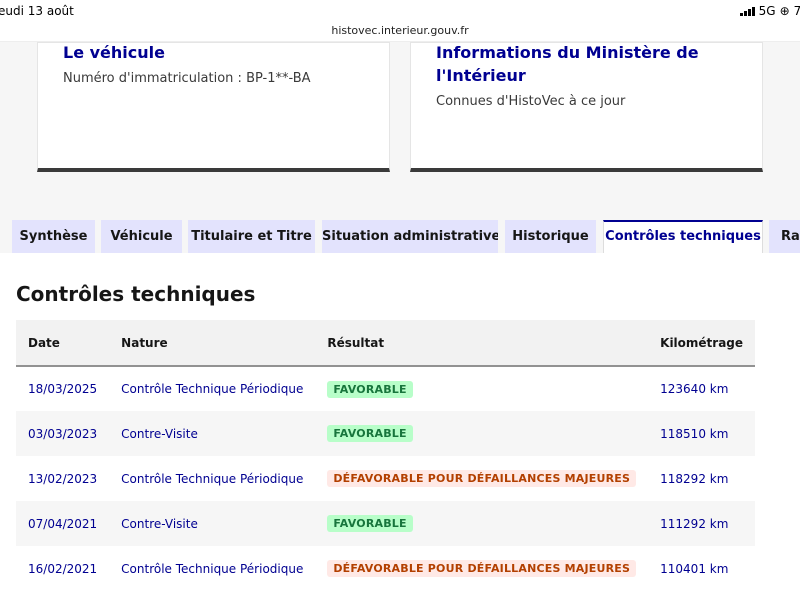 The height and width of the screenshot is (600, 800). Describe the element at coordinates (63, 433) in the screenshot. I see `cell-date: 03/03/2023` at that location.